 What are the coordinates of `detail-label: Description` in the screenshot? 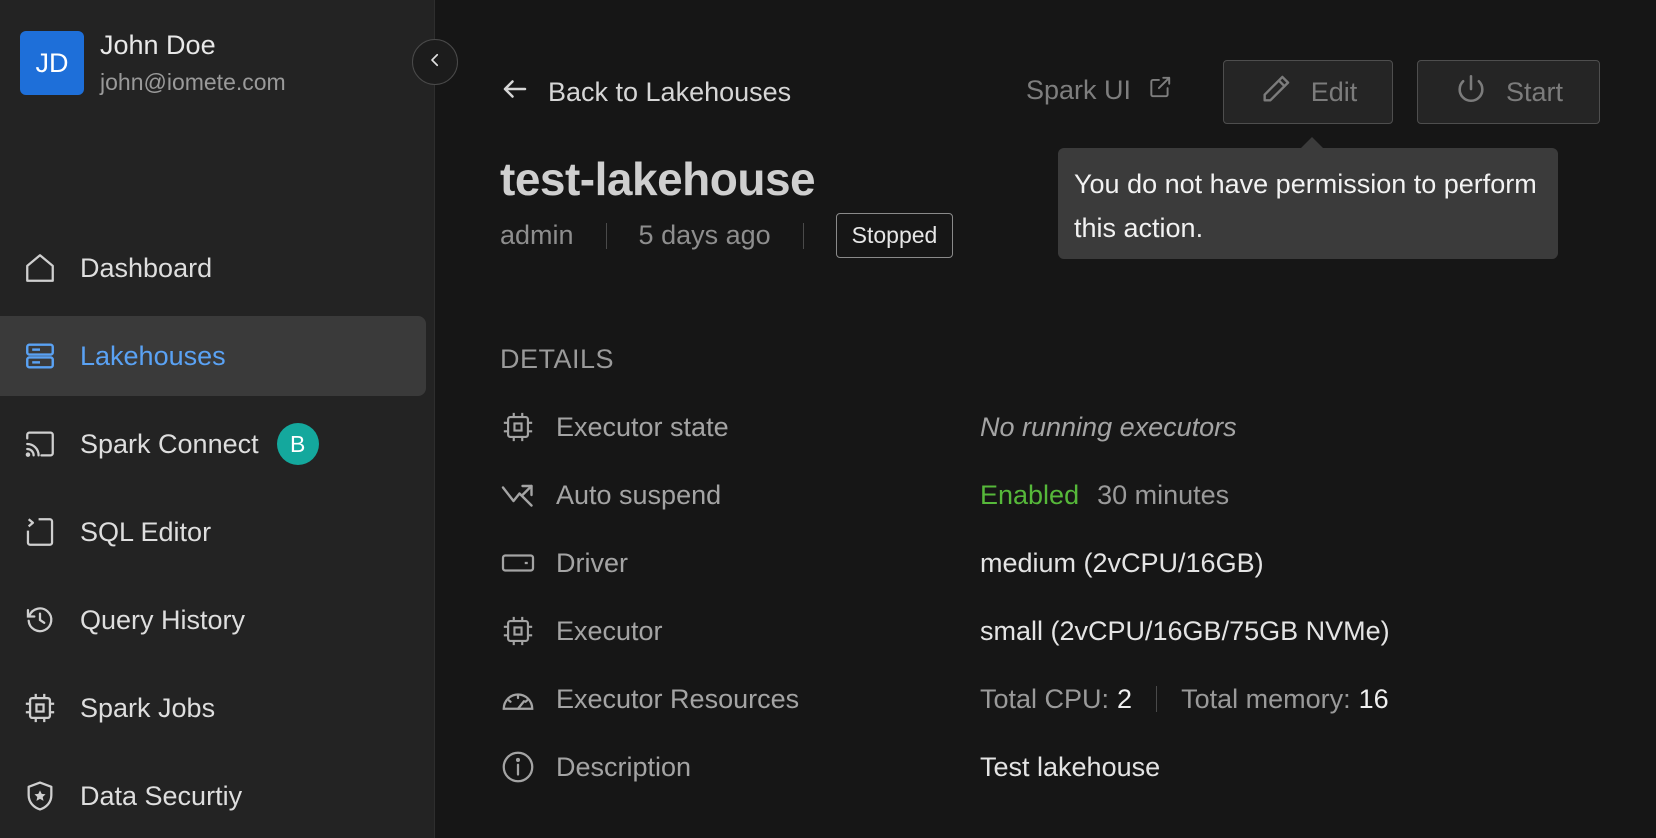 It's located at (624, 766).